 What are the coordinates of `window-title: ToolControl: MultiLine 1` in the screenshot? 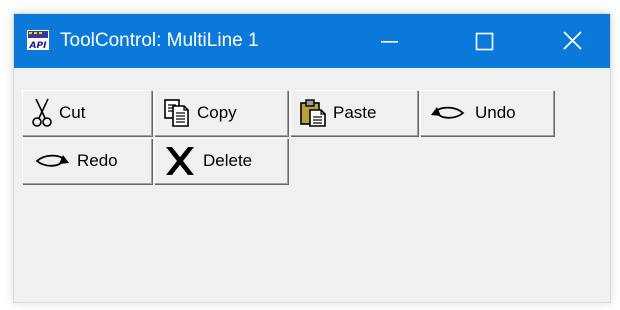 It's located at (159, 40).